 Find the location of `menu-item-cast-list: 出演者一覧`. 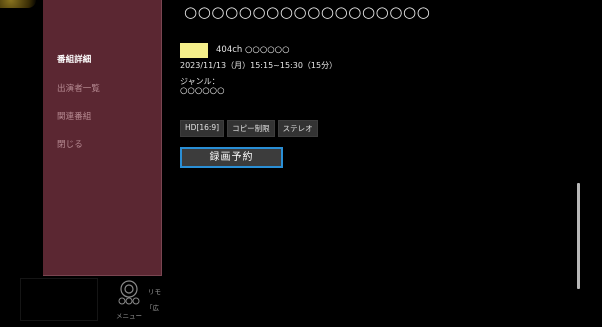

menu-item-cast-list: 出演者一覧 is located at coordinates (78, 88).